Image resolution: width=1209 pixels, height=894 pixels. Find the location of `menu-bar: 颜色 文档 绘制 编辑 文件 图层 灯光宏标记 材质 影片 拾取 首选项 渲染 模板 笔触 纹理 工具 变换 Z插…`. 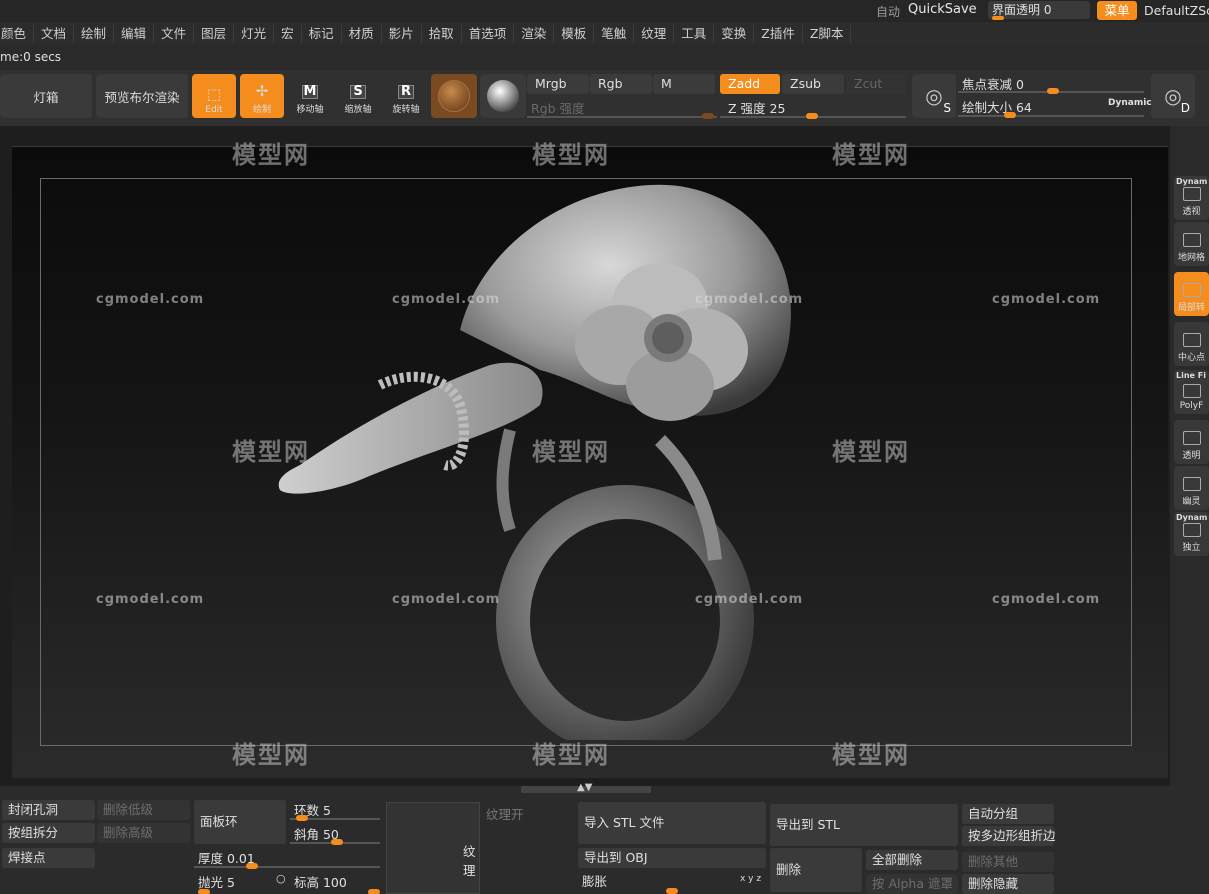

menu-bar: 颜色 文档 绘制 编辑 文件 图层 灯光宏标记 材质 影片 拾取 首选项 渲染 模板 笔触 纹理 工具 变换 Z插… is located at coordinates (604, 34).